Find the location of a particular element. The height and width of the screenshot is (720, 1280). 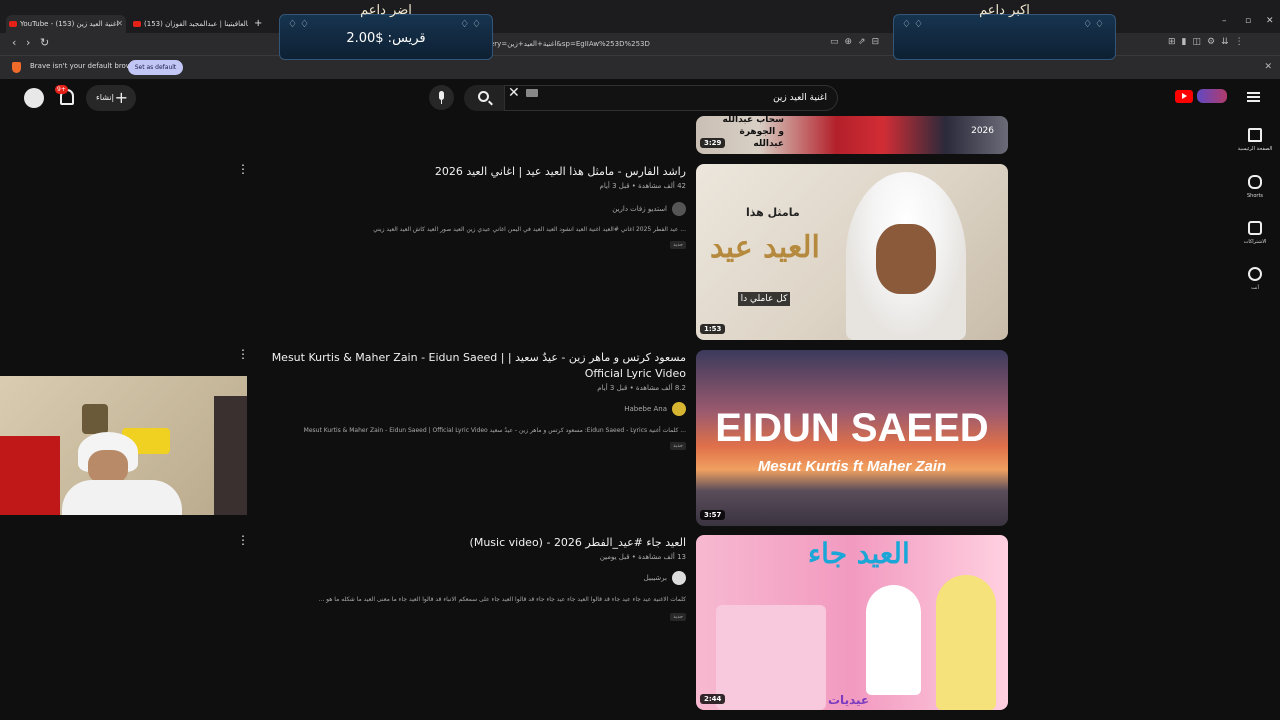

subscriptions-icon is located at coordinates (1255, 228).